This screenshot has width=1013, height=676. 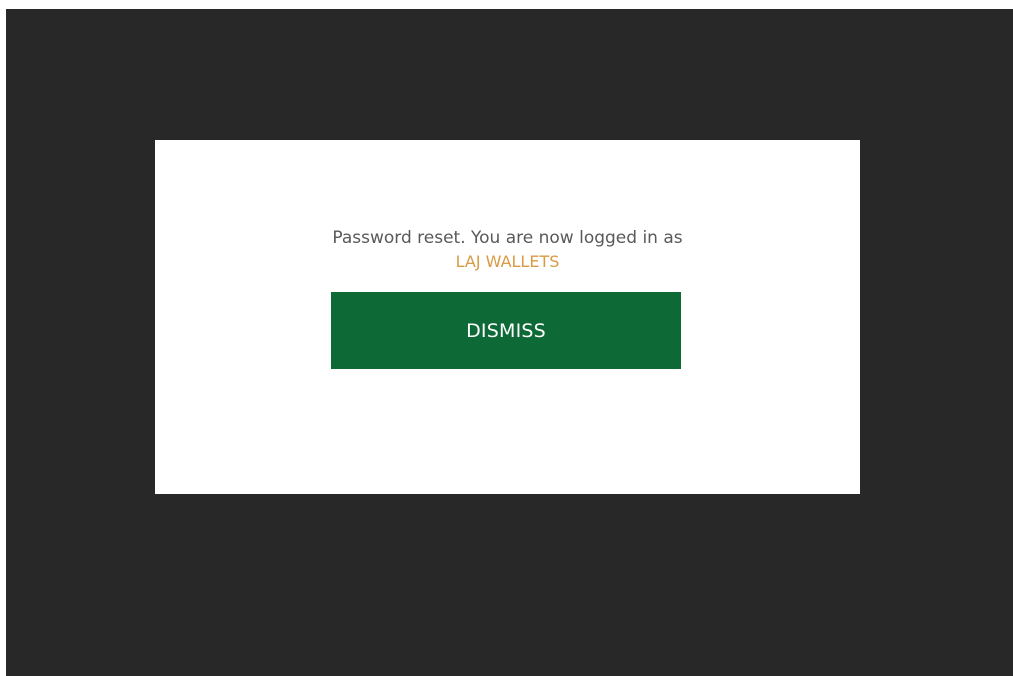 What do you see at coordinates (506, 330) in the screenshot?
I see `dismiss-button: DISMISS` at bounding box center [506, 330].